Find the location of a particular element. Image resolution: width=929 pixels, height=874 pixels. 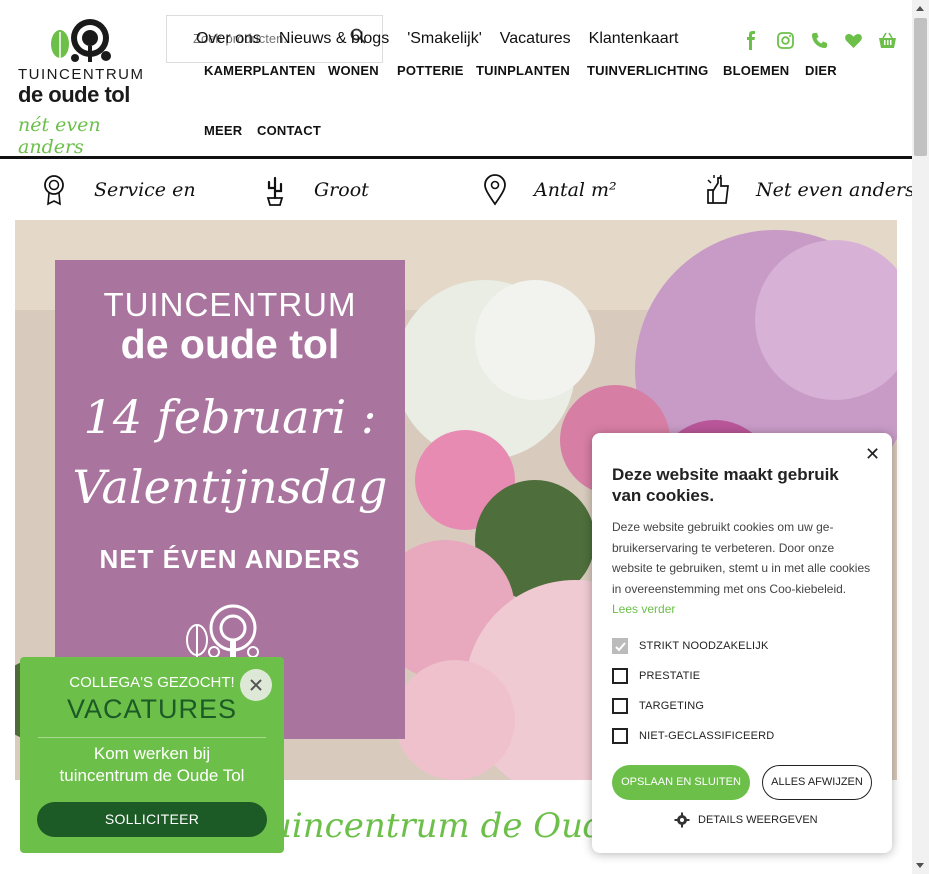

phone-icon is located at coordinates (819, 40).